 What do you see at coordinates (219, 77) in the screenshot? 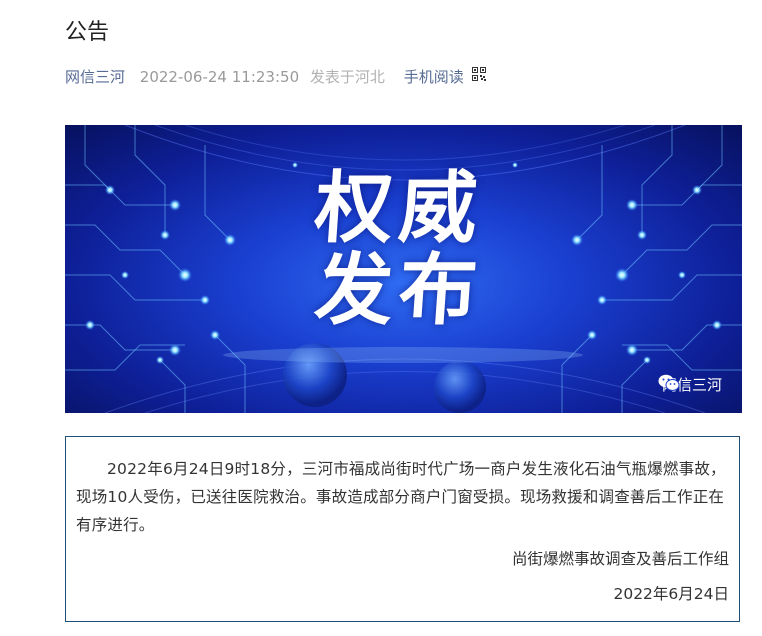
I see `publish-time: 2022-06-24 11:23:50` at bounding box center [219, 77].